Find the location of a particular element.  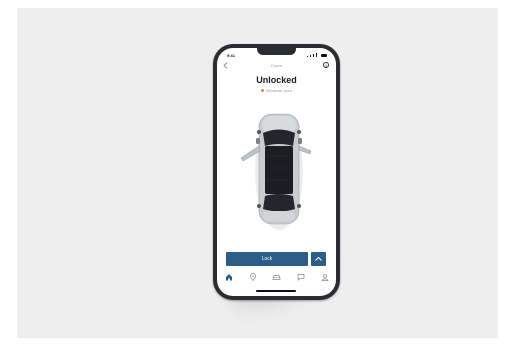

status-icons is located at coordinates (317, 55).